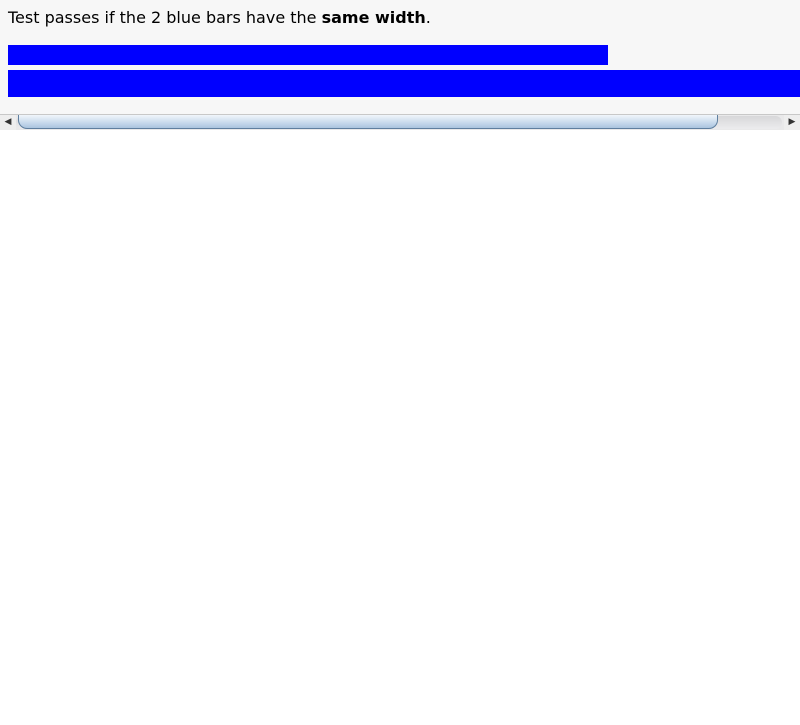 The image size is (800, 725). I want to click on blue-bar-bottom, so click(404, 83).